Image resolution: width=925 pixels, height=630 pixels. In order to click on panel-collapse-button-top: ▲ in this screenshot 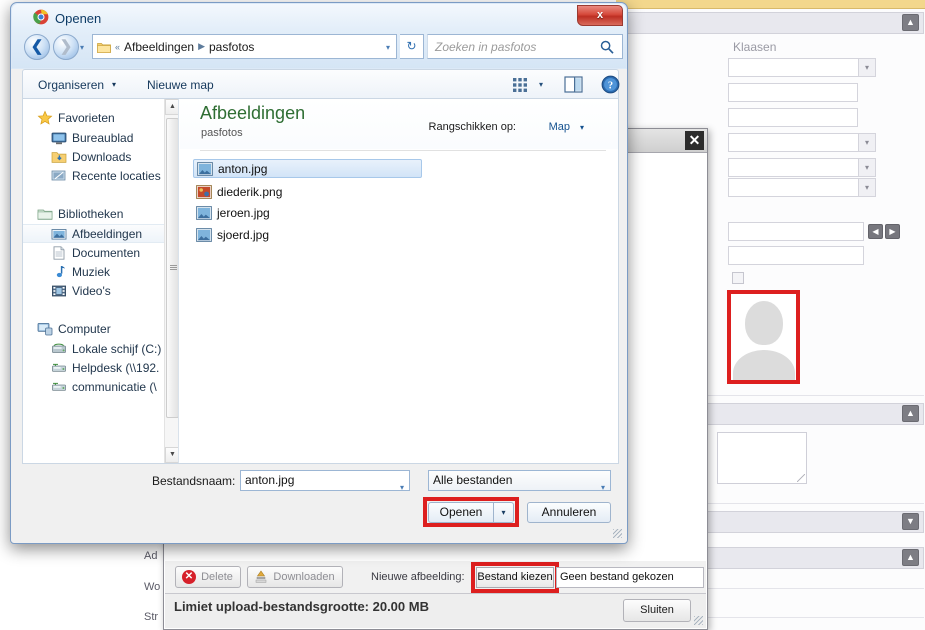, I will do `click(910, 22)`.